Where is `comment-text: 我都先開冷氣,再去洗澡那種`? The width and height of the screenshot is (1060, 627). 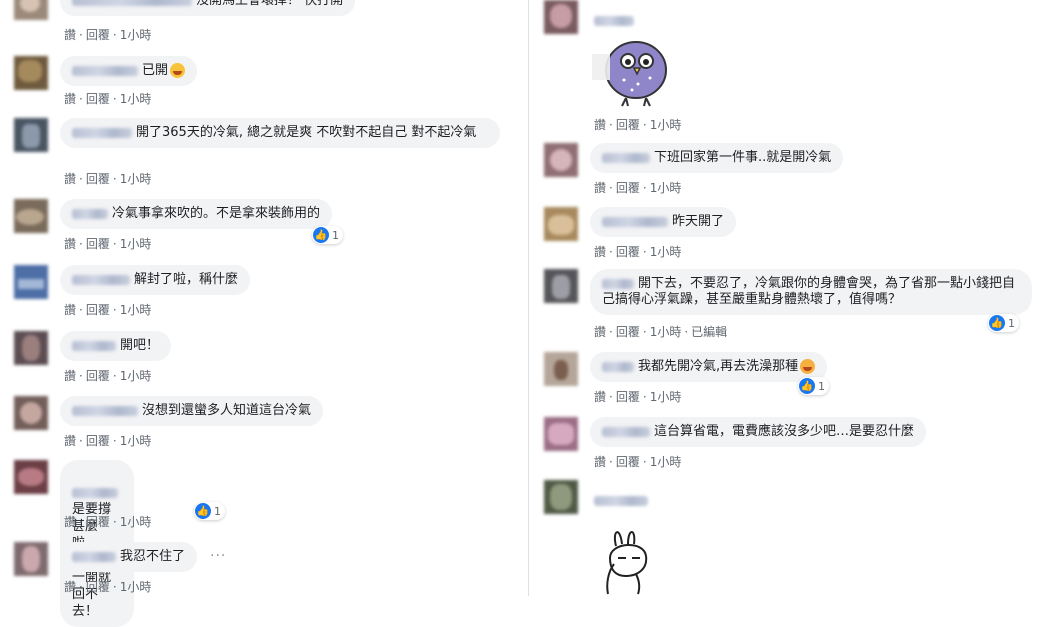 comment-text: 我都先開冷氣,再去洗澡那種 is located at coordinates (718, 366).